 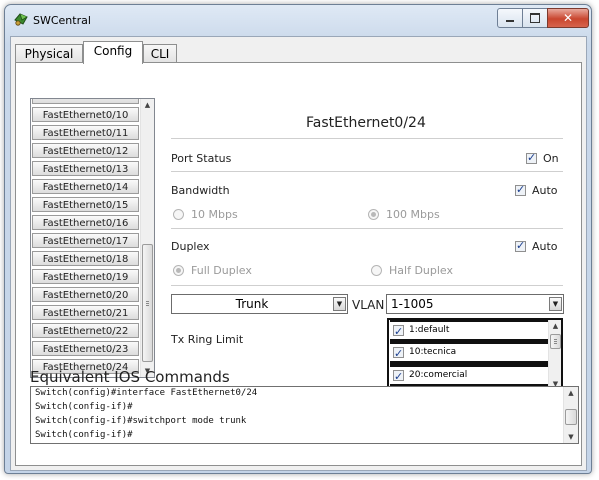 What do you see at coordinates (201, 158) in the screenshot?
I see `port-status-label: Port Status` at bounding box center [201, 158].